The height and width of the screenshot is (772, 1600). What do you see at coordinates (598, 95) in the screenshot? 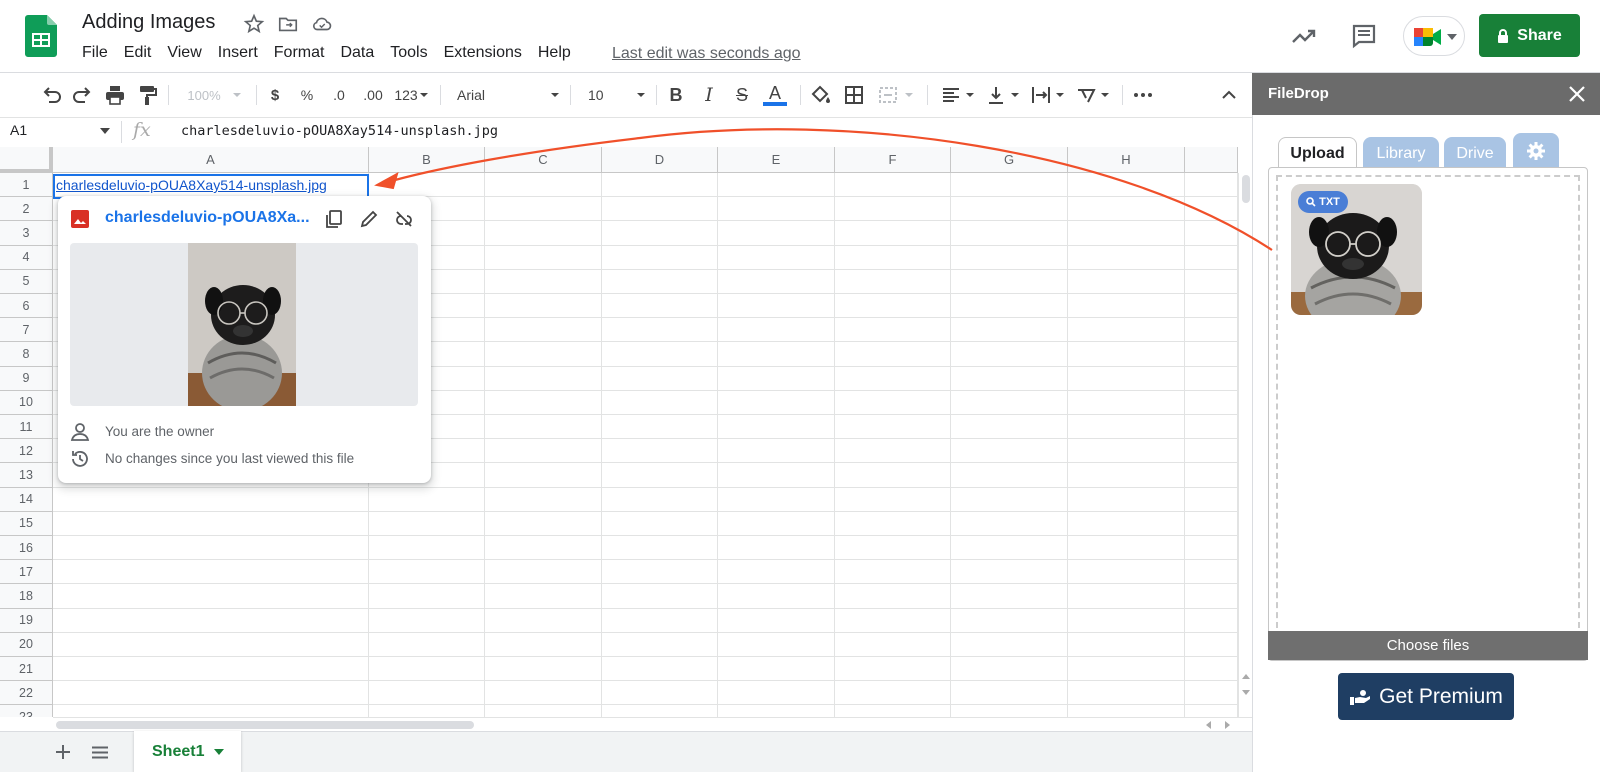
I see `font-size-select: 10` at bounding box center [598, 95].